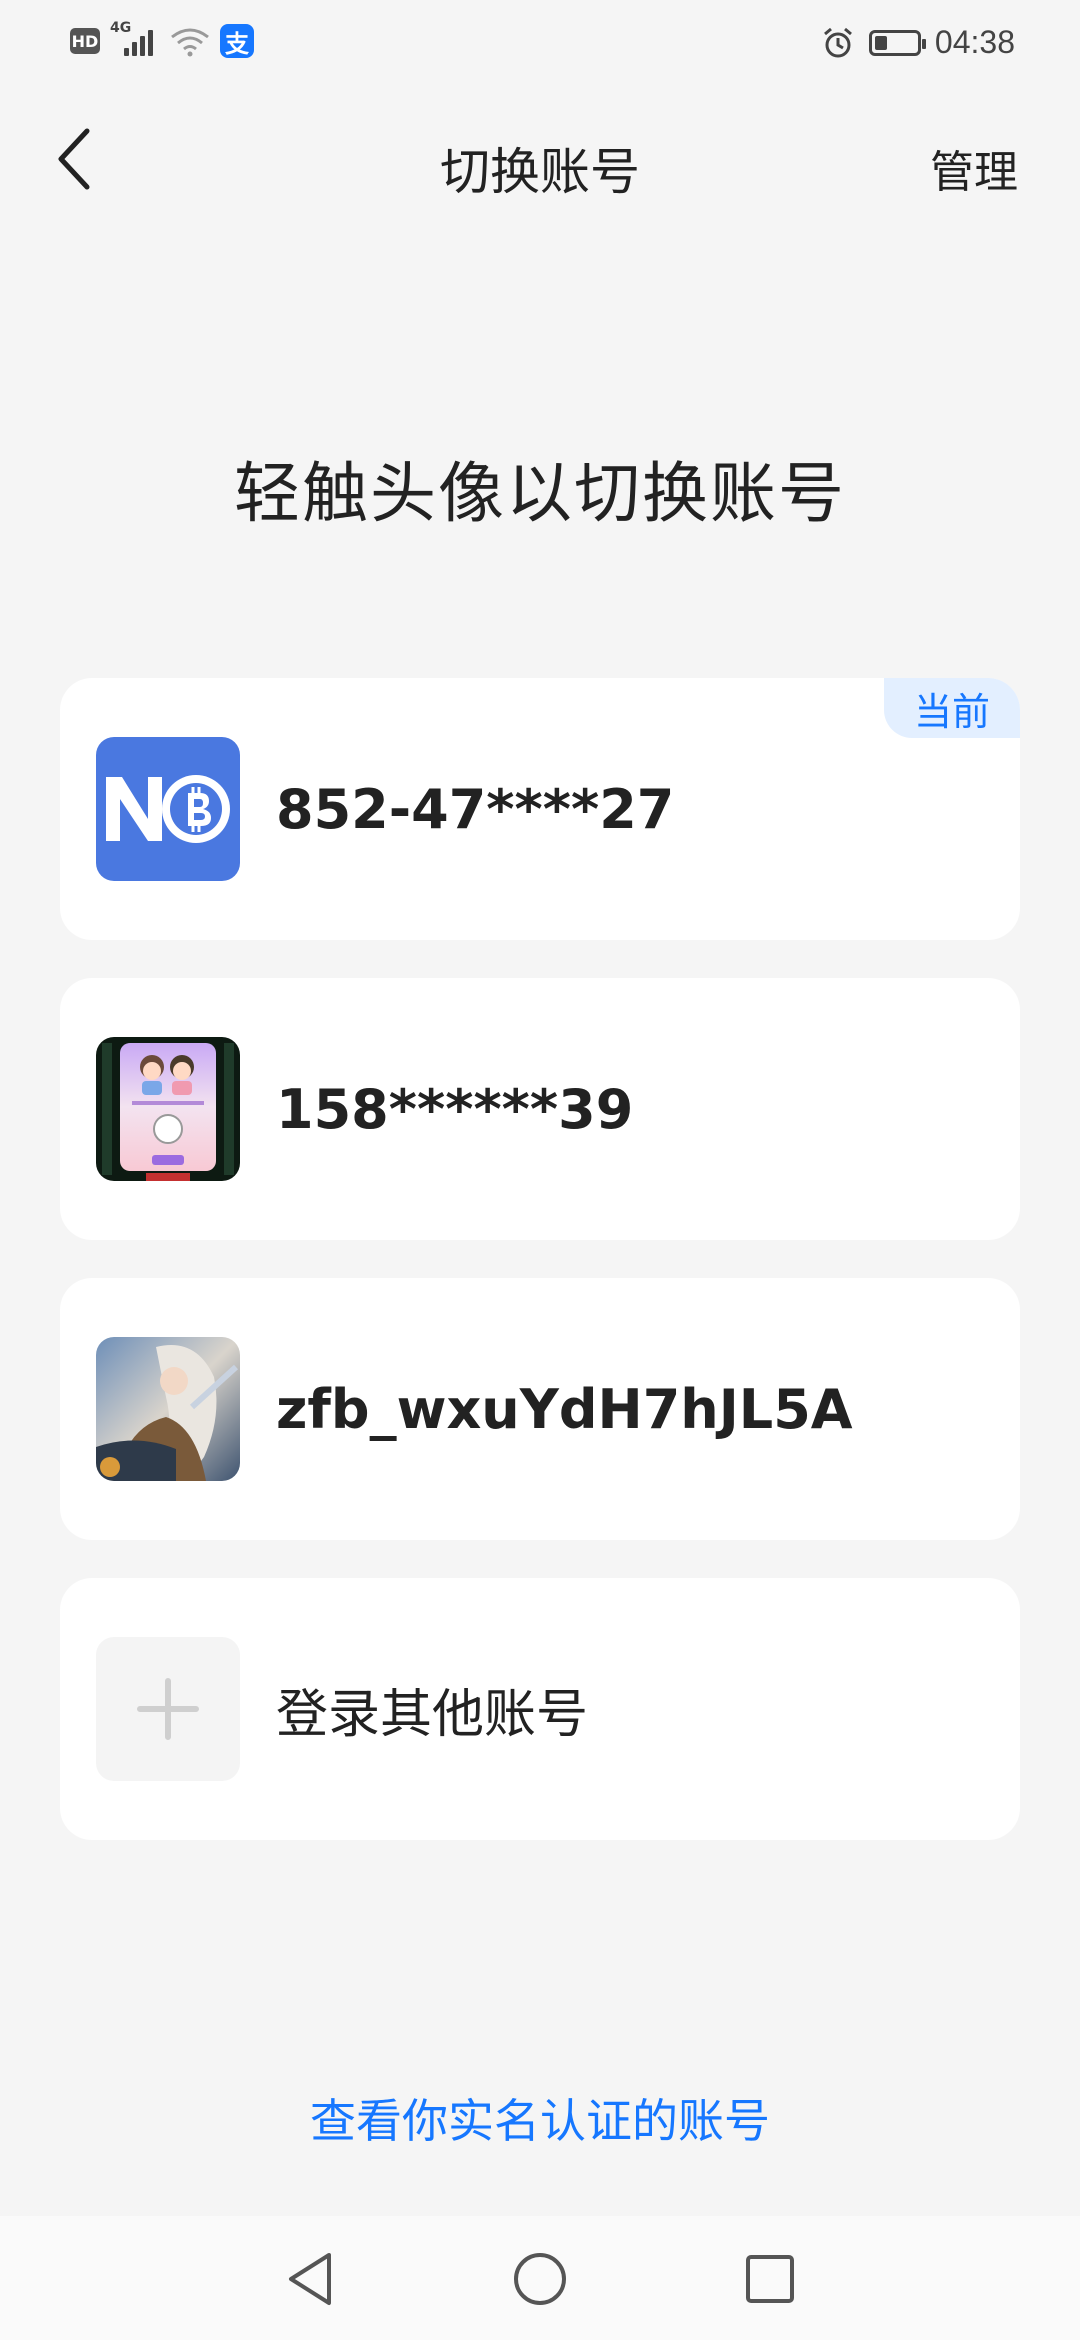  I want to click on nav-recents-button, so click(770, 2279).